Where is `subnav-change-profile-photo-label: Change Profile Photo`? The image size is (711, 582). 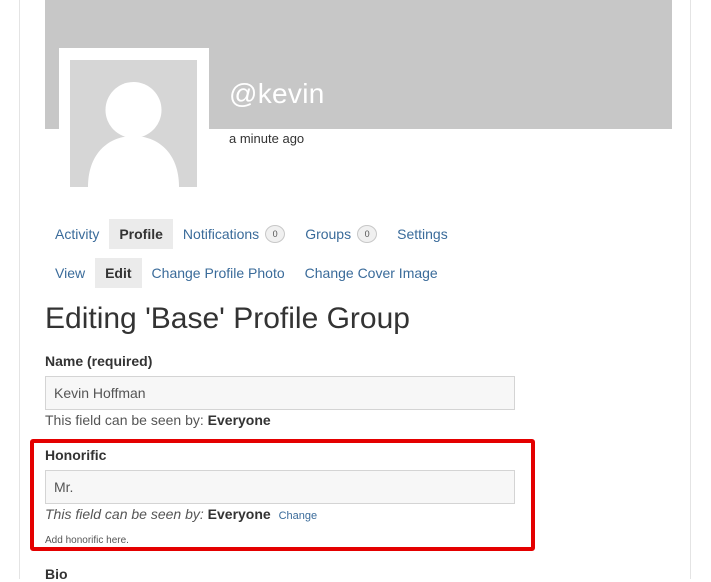 subnav-change-profile-photo-label: Change Profile Photo is located at coordinates (218, 273).